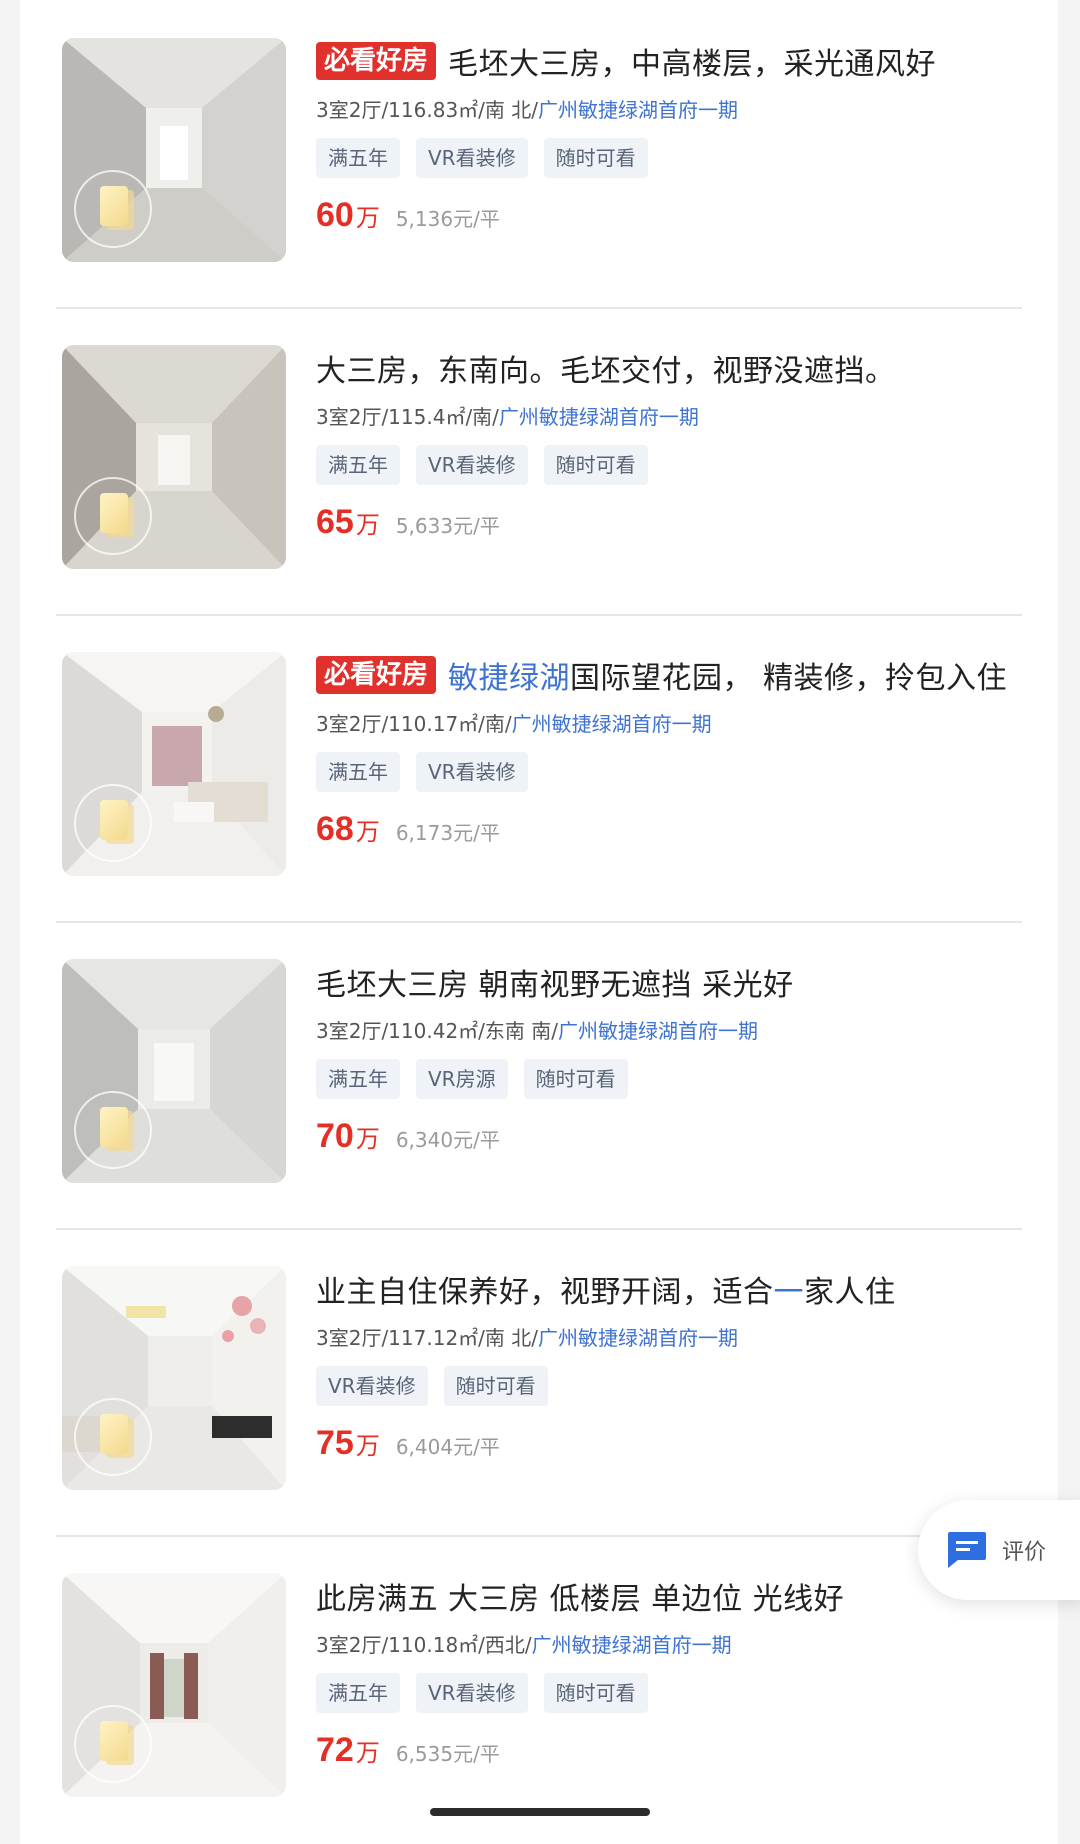 The width and height of the screenshot is (1080, 1844). What do you see at coordinates (335, 829) in the screenshot?
I see `total-price: 68` at bounding box center [335, 829].